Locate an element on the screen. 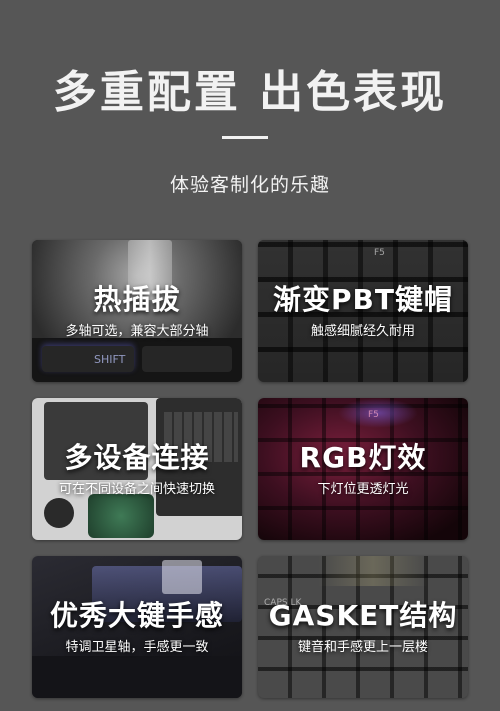  card-subtitle: 下灯位更透灯光 is located at coordinates (363, 489).